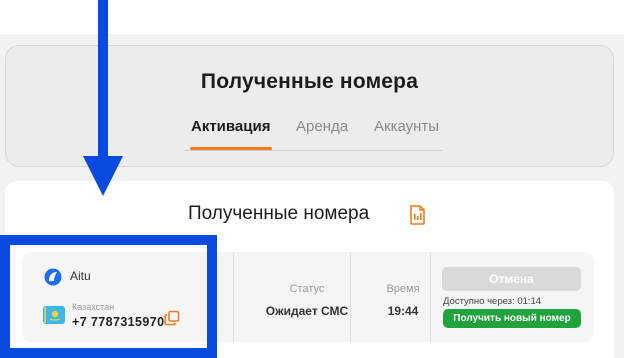  What do you see at coordinates (230, 126) in the screenshot?
I see `tab-activation: Активация` at bounding box center [230, 126].